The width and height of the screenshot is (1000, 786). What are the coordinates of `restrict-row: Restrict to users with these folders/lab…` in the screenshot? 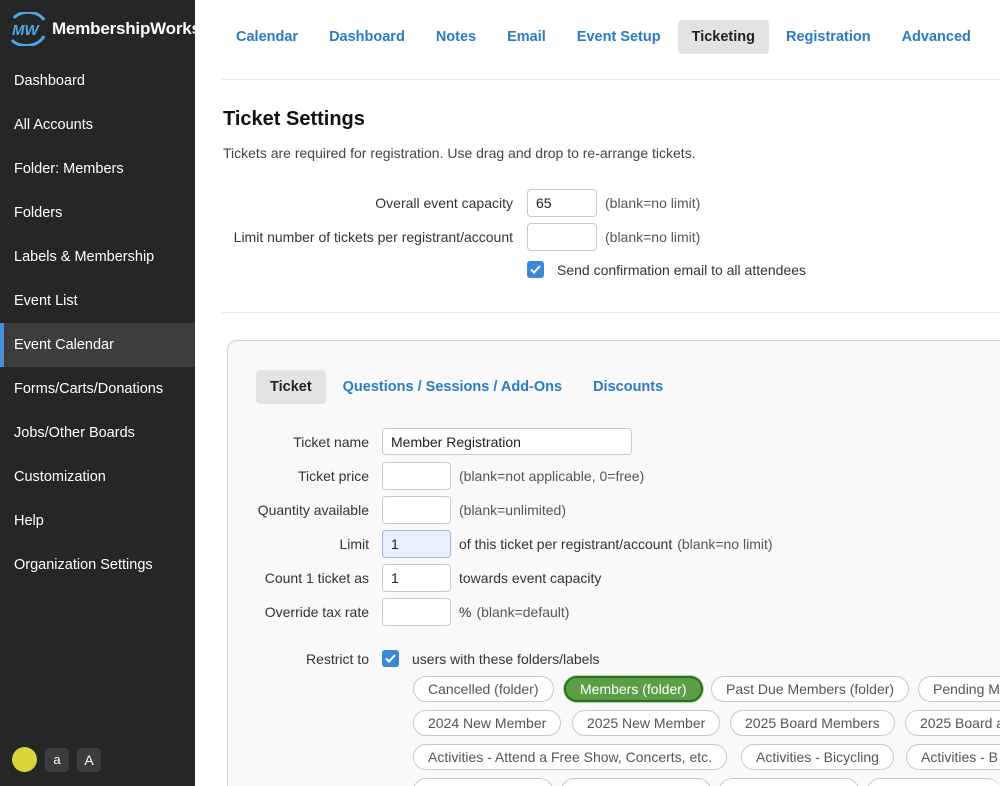 It's located at (420, 658).